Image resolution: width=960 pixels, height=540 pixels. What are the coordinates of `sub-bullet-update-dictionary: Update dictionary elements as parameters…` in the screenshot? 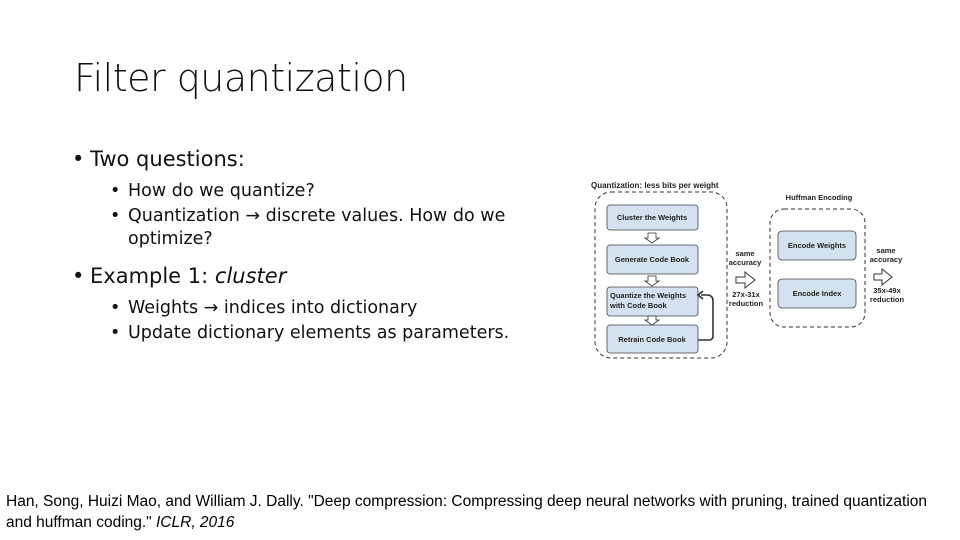 It's located at (322, 333).